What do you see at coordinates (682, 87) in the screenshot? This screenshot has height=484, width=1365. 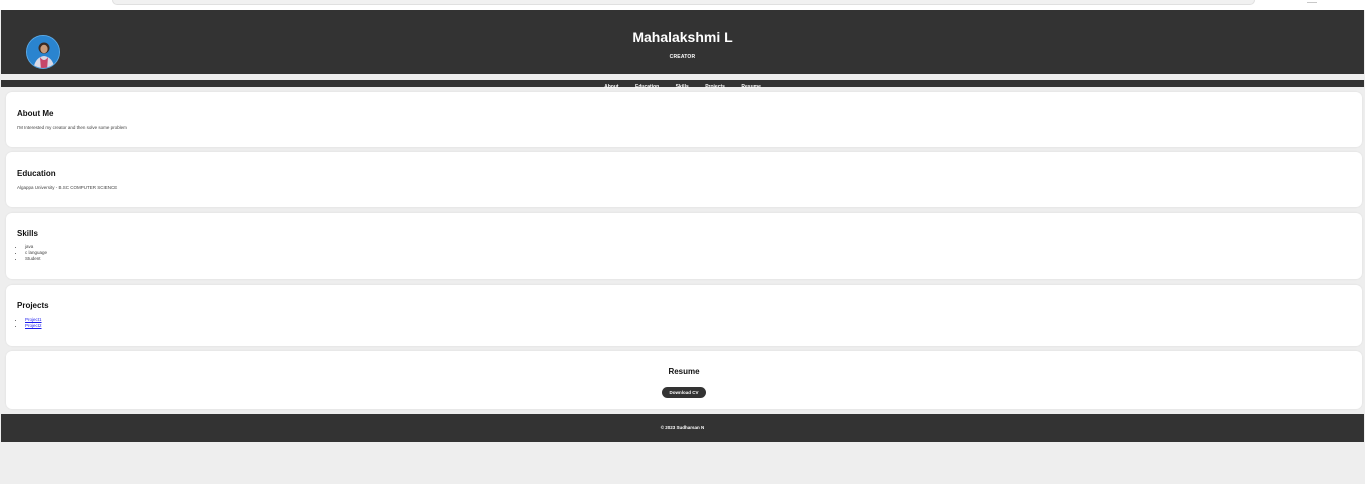 I see `nav-skills: Skills` at bounding box center [682, 87].